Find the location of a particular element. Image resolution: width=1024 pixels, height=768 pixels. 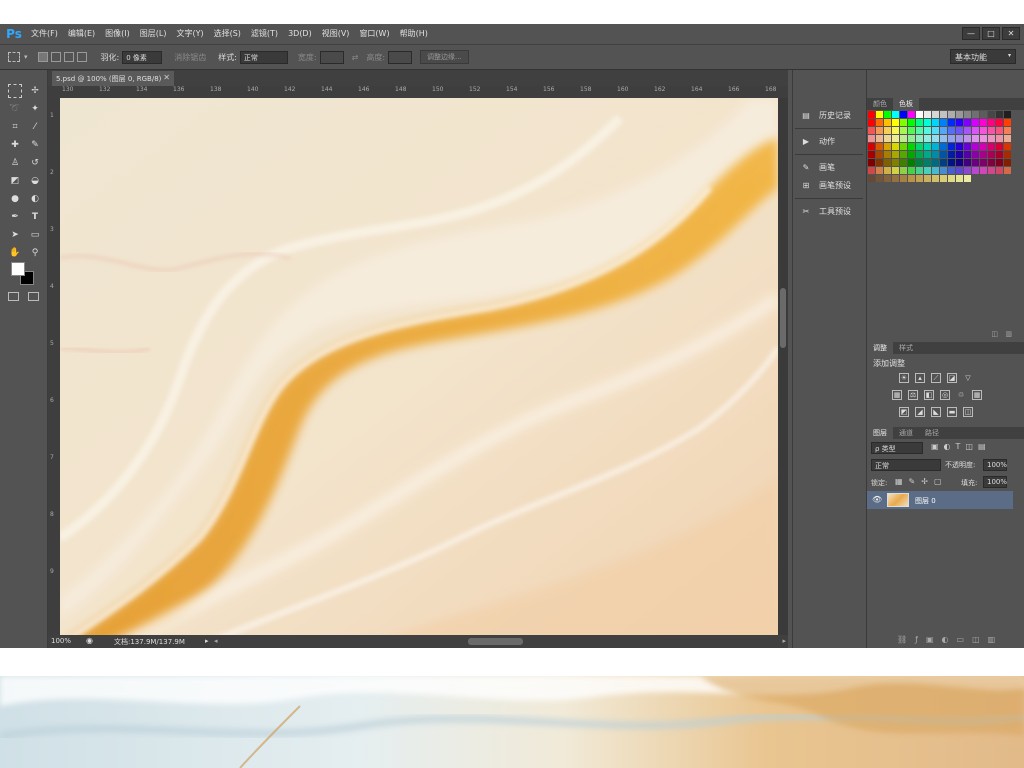

close-button: ✕ is located at coordinates (1011, 33).